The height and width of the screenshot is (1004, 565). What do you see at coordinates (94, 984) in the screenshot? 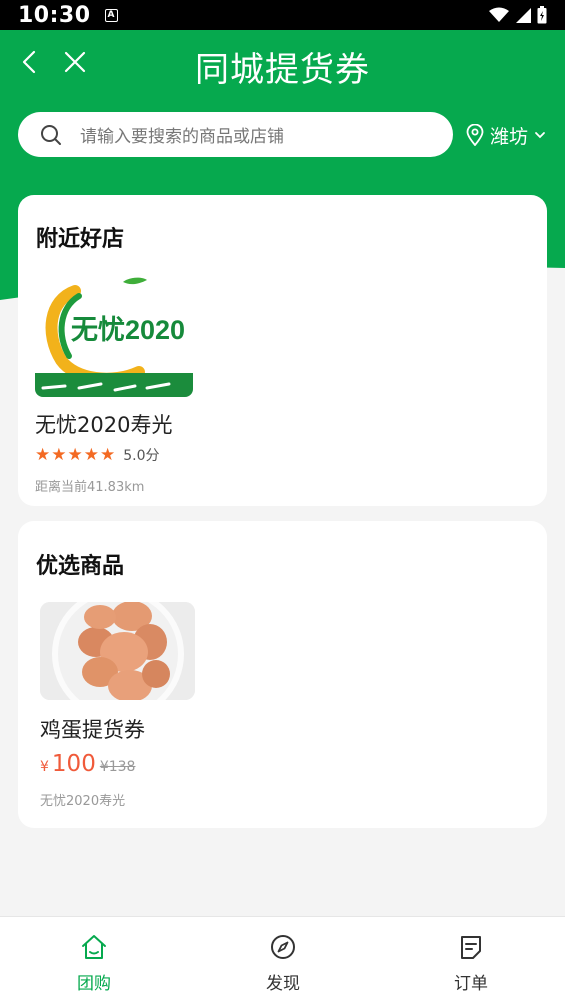
I see `tab-label: 团购` at bounding box center [94, 984].